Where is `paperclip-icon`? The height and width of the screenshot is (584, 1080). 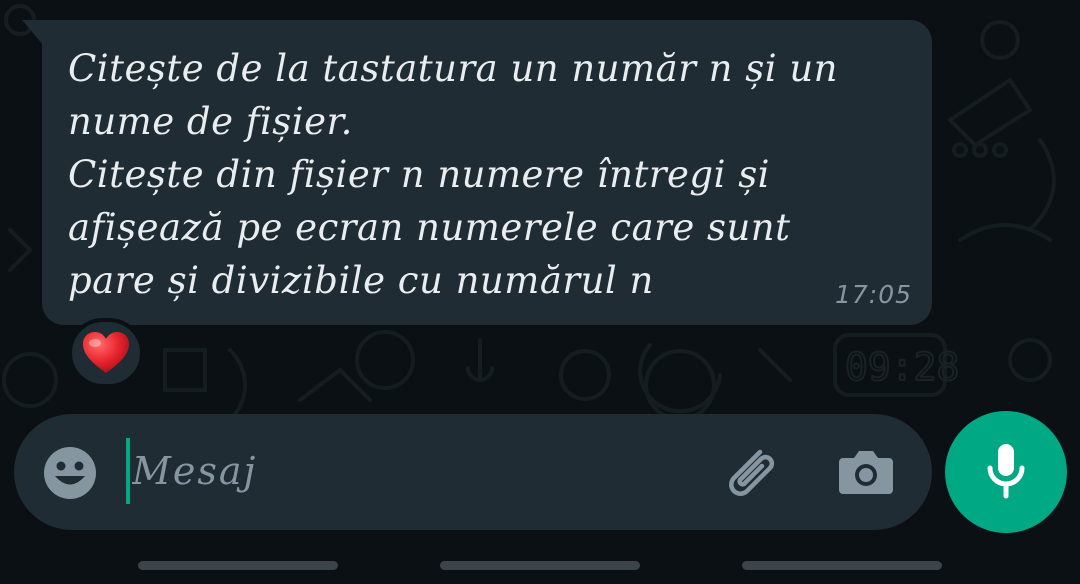
paperclip-icon is located at coordinates (752, 472).